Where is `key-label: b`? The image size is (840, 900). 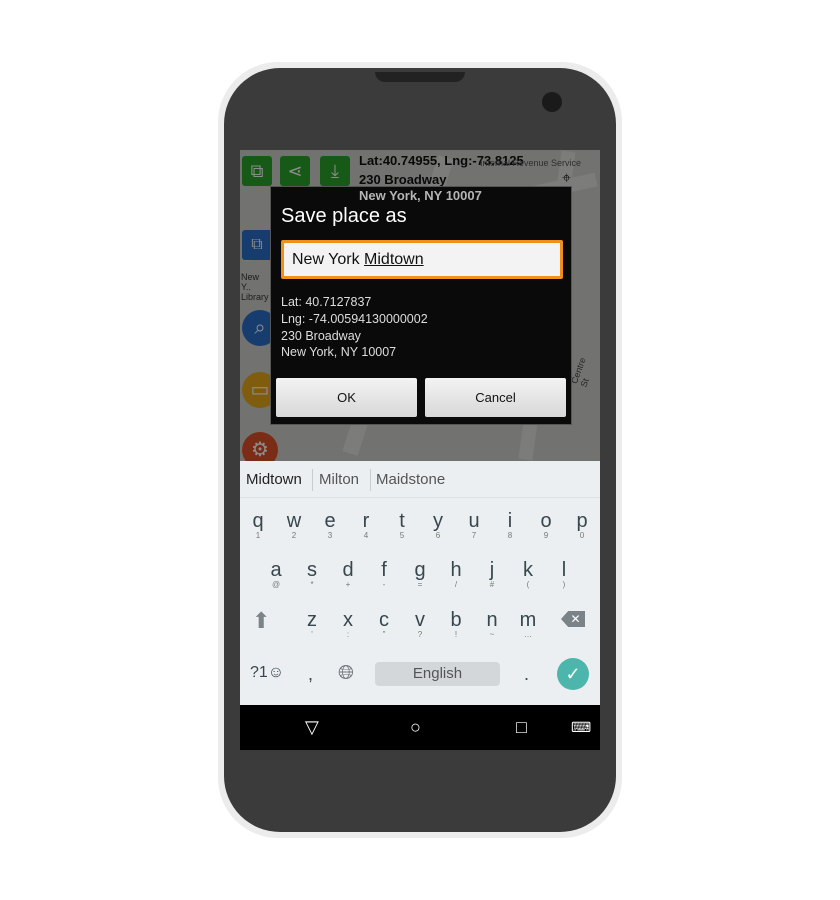 key-label: b is located at coordinates (456, 620).